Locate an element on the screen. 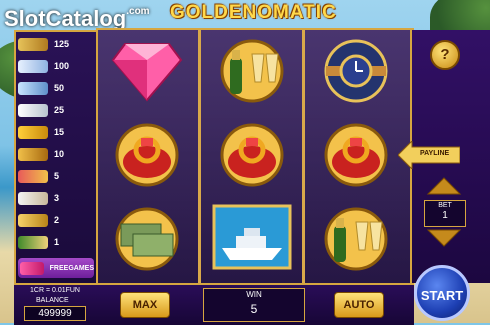  freegames-label: FREEGAMES is located at coordinates (71, 268).